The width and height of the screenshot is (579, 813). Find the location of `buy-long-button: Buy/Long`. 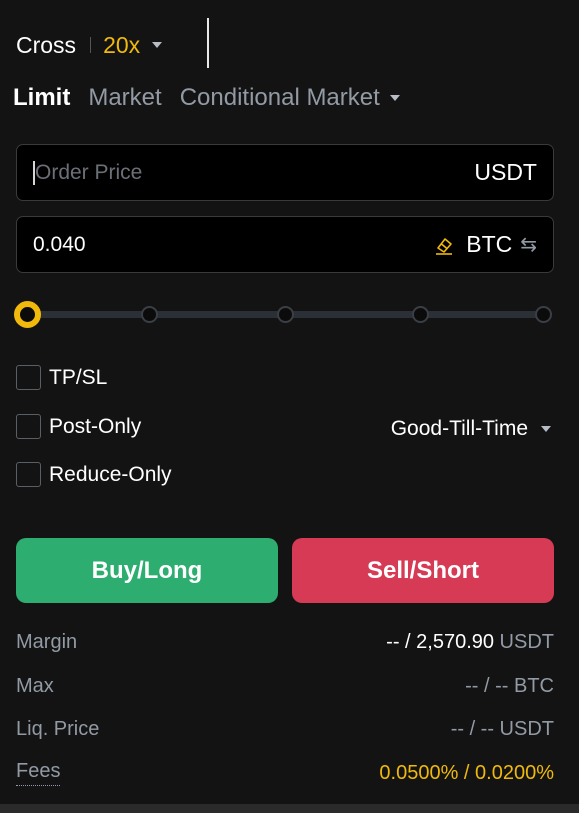

buy-long-button: Buy/Long is located at coordinates (147, 570).